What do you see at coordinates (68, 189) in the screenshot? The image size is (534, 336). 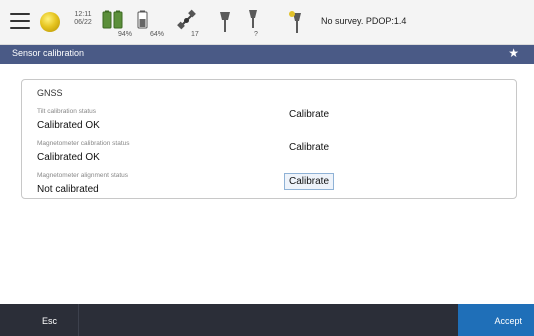 I see `magnetometer-alignment-status: Not calibrated` at bounding box center [68, 189].